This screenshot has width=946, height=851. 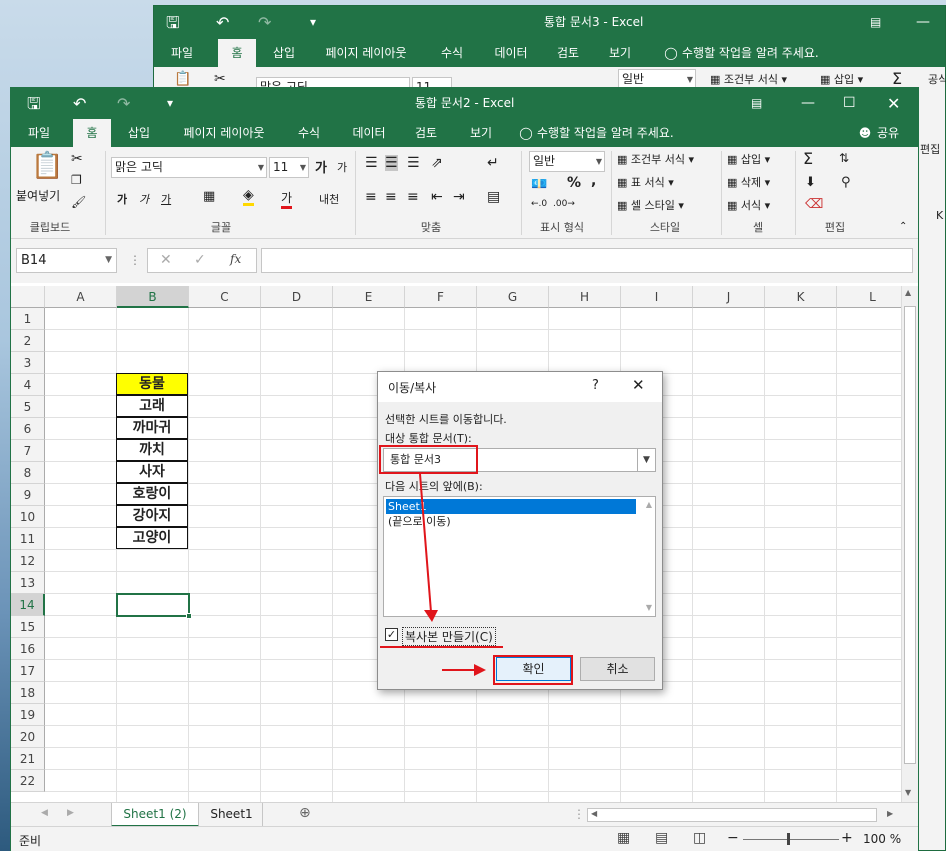 What do you see at coordinates (431, 616) in the screenshot?
I see `annotation-arrowhead` at bounding box center [431, 616].